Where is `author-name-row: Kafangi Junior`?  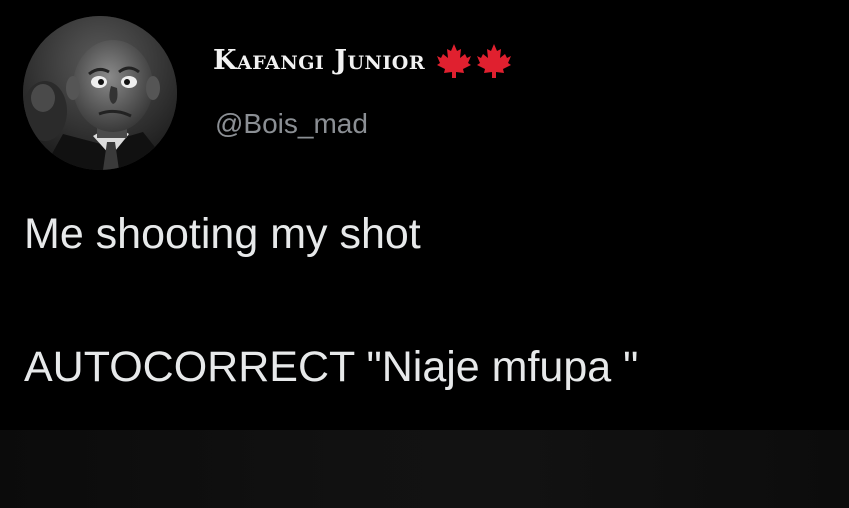 author-name-row: Kafangi Junior is located at coordinates (363, 60).